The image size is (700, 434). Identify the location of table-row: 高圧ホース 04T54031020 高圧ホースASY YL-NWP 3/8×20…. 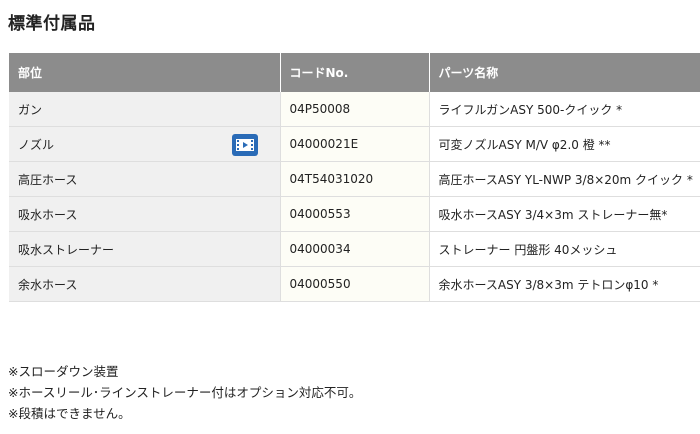
(354, 179).